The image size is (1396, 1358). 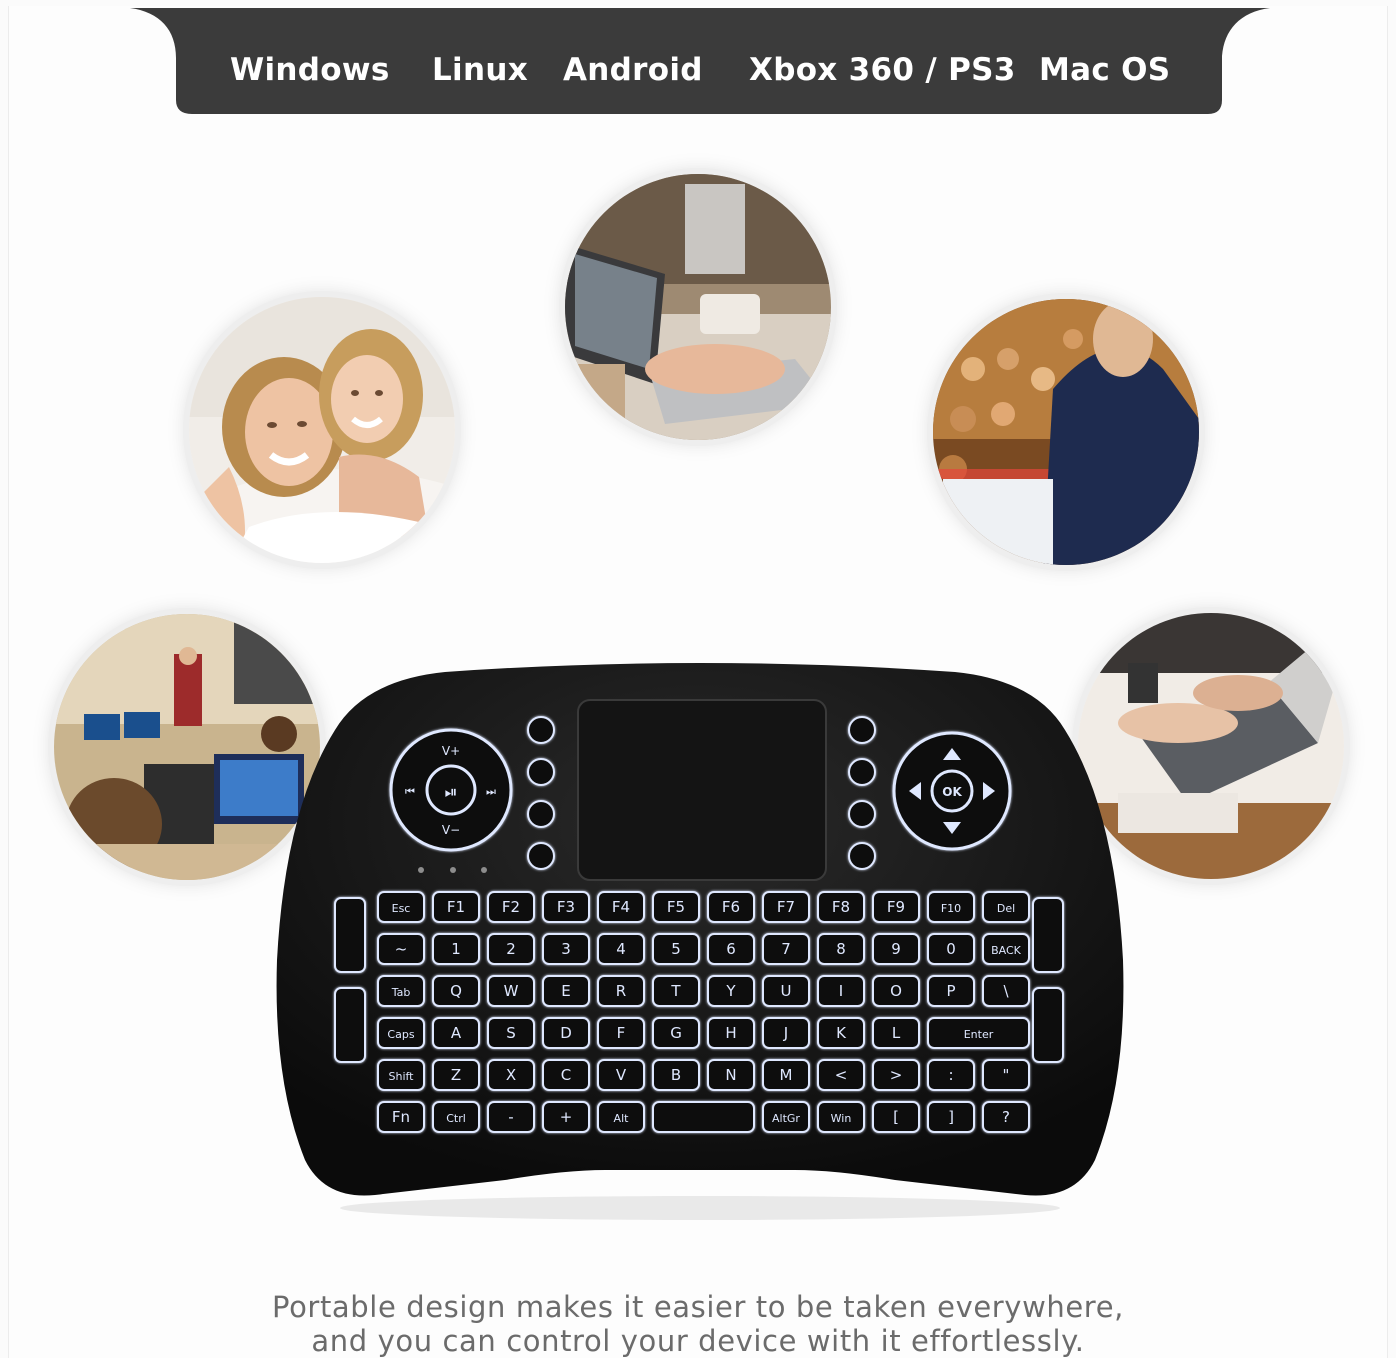 I want to click on svg-text: BACK, so click(x=1006, y=950).